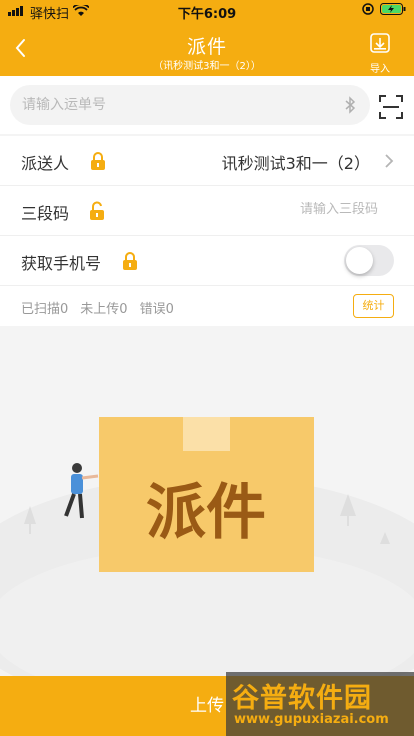  I want to click on import-label: 导入, so click(380, 69).